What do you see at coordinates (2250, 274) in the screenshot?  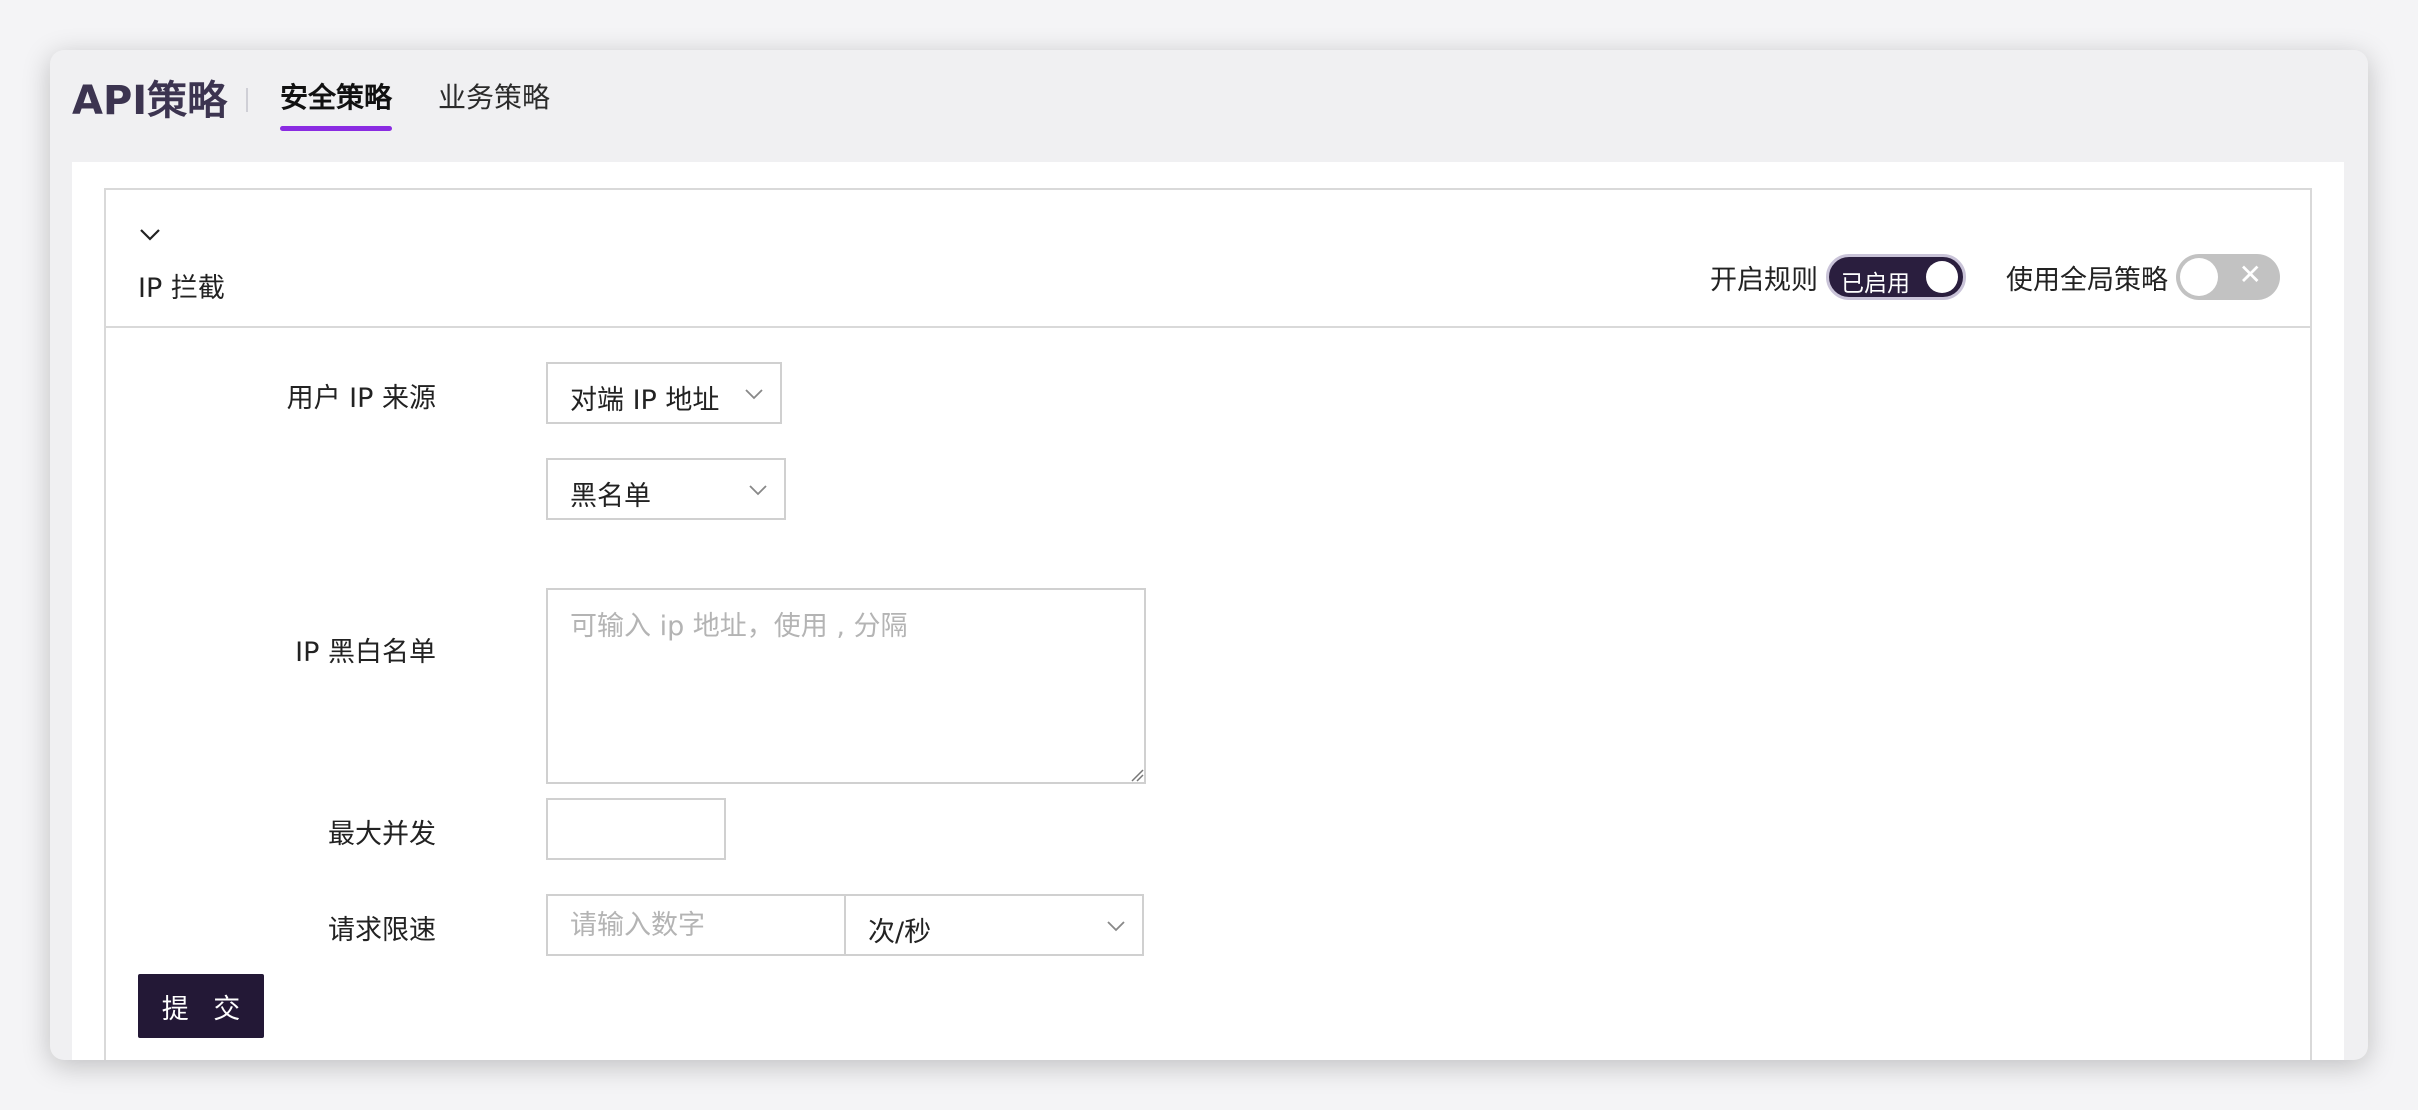 I see `close-icon: ✕` at bounding box center [2250, 274].